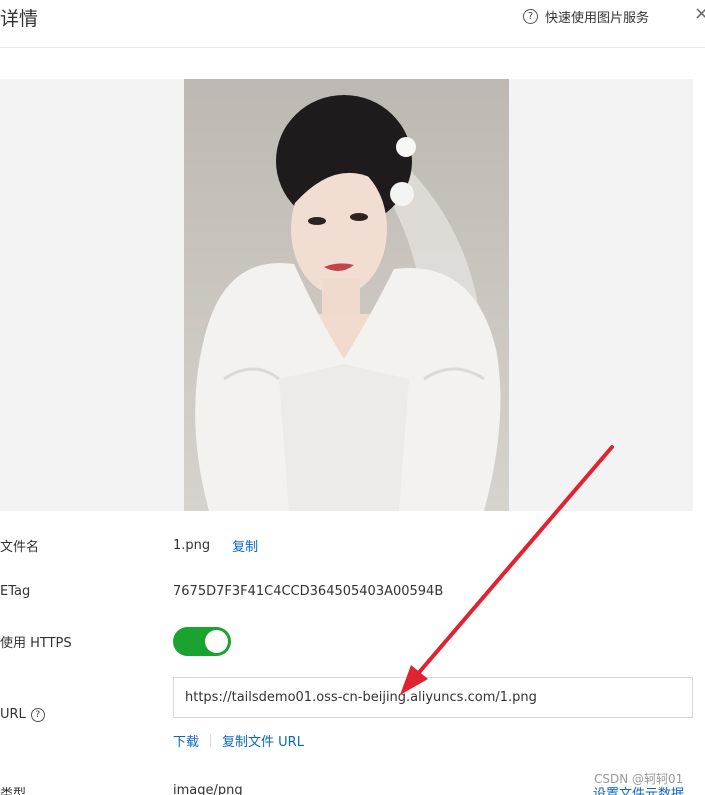 The height and width of the screenshot is (795, 705). What do you see at coordinates (308, 591) in the screenshot?
I see `etag-value: 7675D7F3F41C4CCD364505403A00594B` at bounding box center [308, 591].